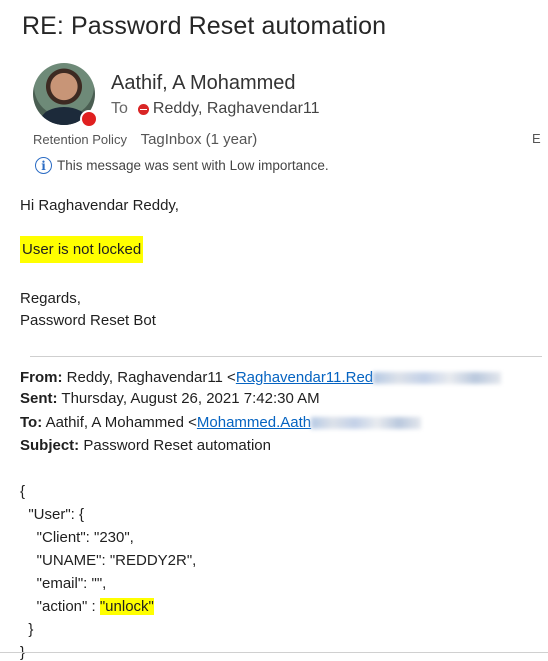  What do you see at coordinates (89, 119) in the screenshot?
I see `presence-busy-icon` at bounding box center [89, 119].